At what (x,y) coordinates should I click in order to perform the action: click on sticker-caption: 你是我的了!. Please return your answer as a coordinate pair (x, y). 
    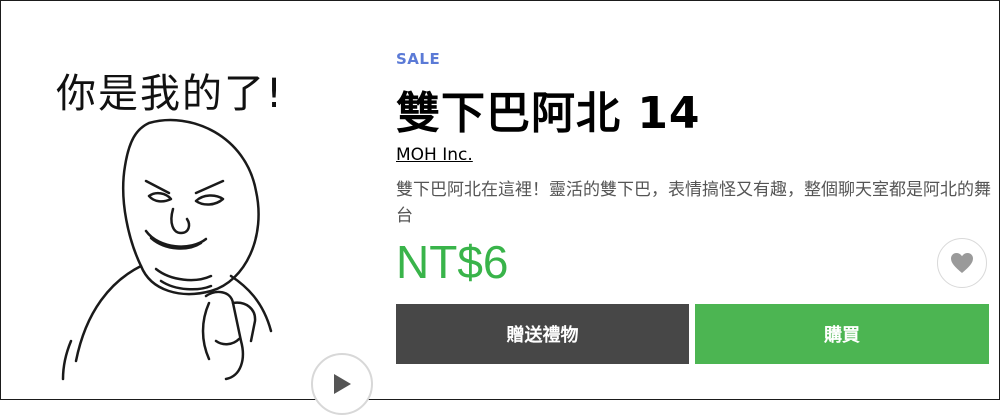
    Looking at the image, I should click on (170, 94).